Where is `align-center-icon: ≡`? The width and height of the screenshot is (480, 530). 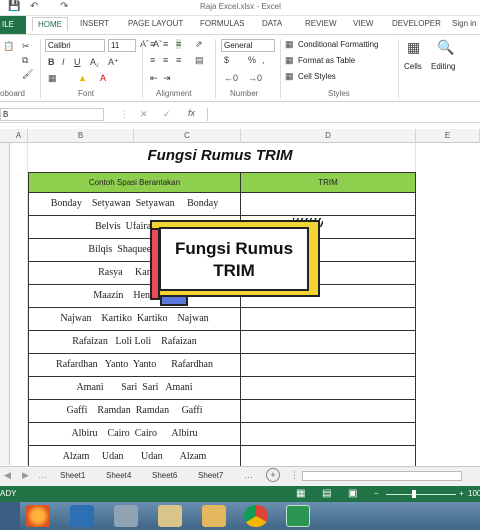
align-center-icon: ≡ is located at coordinates (165, 60).